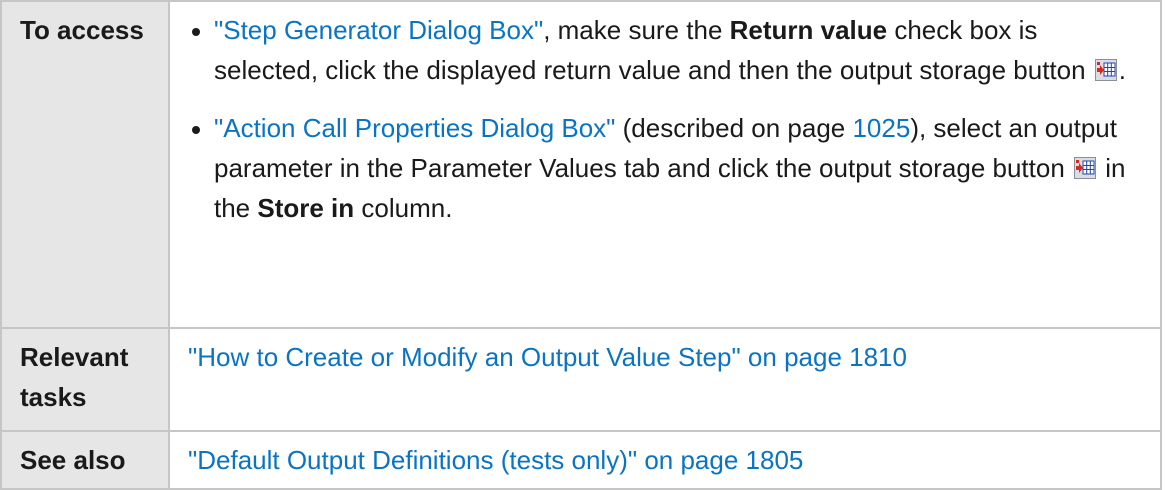  I want to click on bold-store-in: Store in, so click(306, 208).